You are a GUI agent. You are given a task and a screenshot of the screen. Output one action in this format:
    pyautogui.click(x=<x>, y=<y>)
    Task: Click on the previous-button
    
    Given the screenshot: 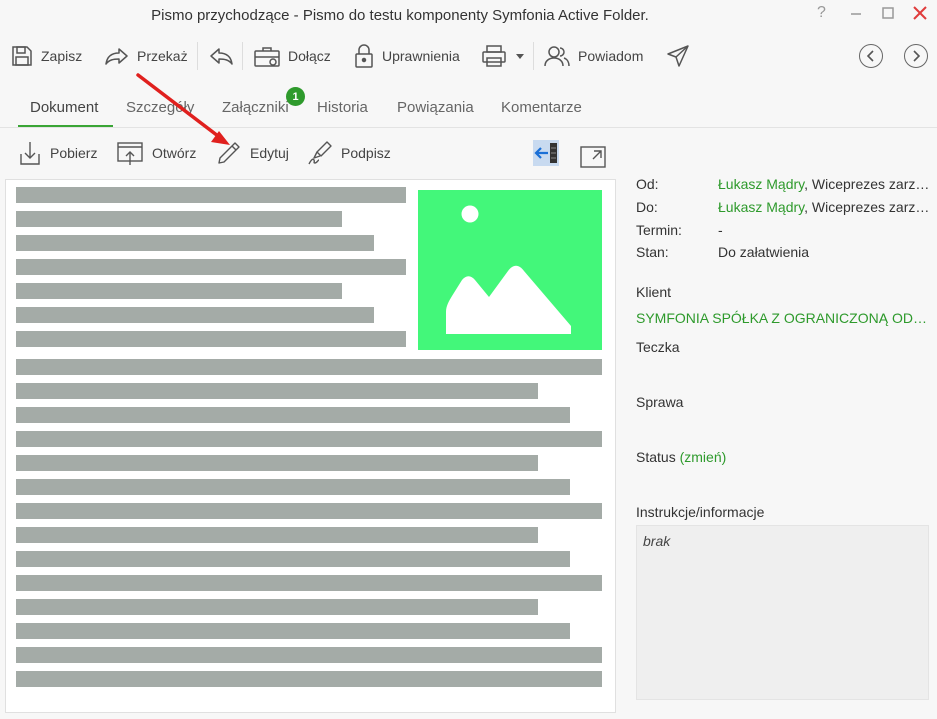 What is the action you would take?
    pyautogui.click(x=871, y=56)
    